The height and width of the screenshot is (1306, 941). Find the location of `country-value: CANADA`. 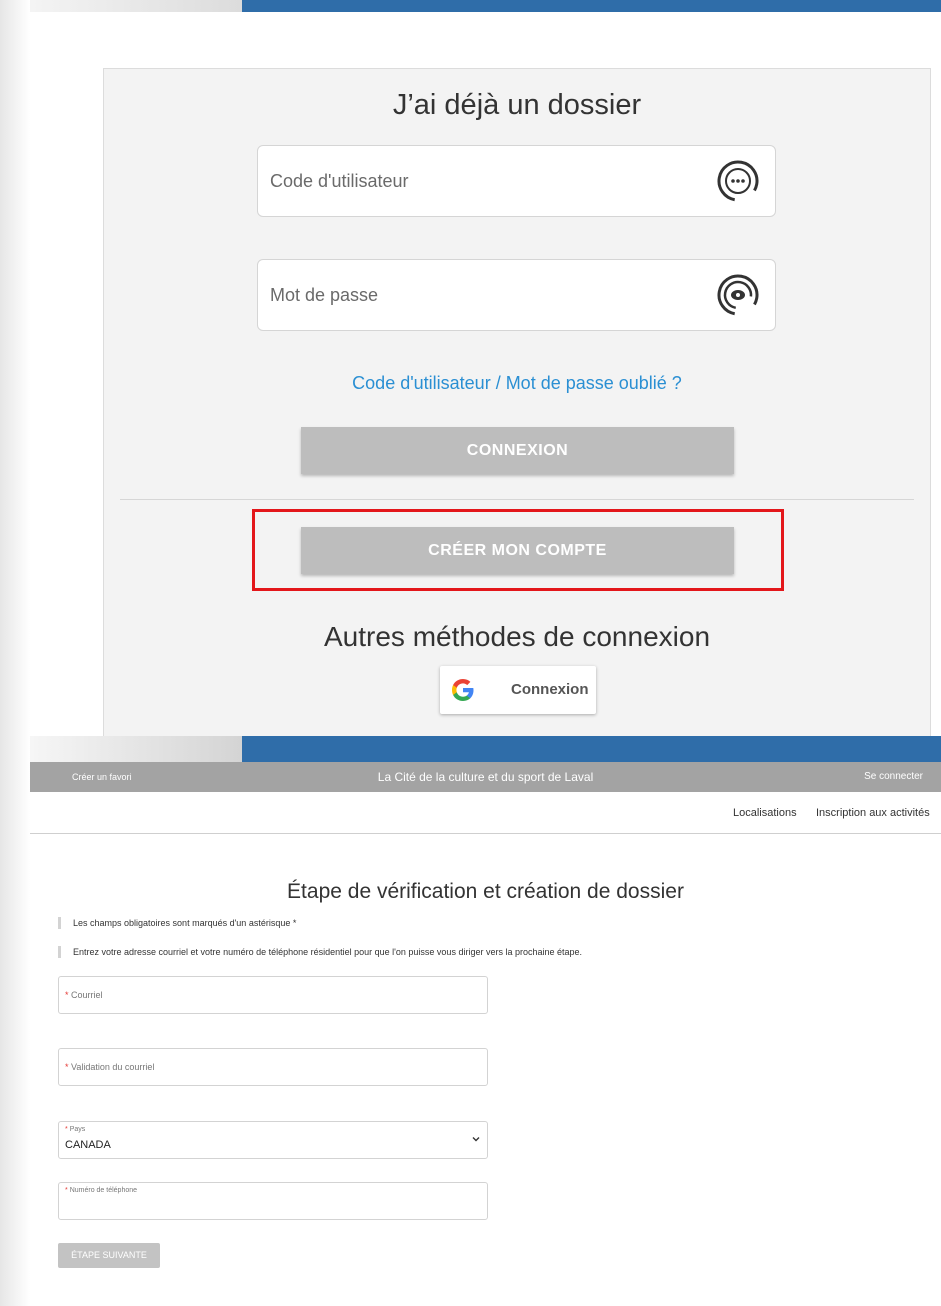

country-value: CANADA is located at coordinates (88, 1145).